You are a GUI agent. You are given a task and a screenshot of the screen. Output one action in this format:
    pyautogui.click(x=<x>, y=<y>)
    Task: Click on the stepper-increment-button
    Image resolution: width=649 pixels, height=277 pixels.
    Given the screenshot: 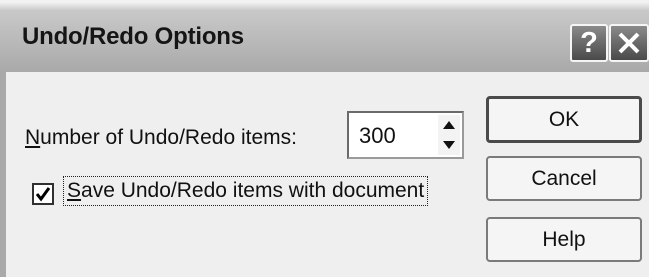 What is the action you would take?
    pyautogui.click(x=449, y=125)
    